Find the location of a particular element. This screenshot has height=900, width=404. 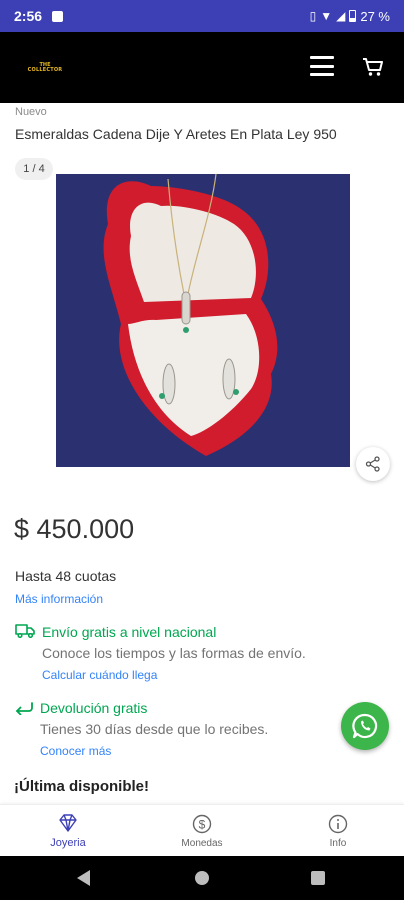

whatsapp-button is located at coordinates (365, 726).